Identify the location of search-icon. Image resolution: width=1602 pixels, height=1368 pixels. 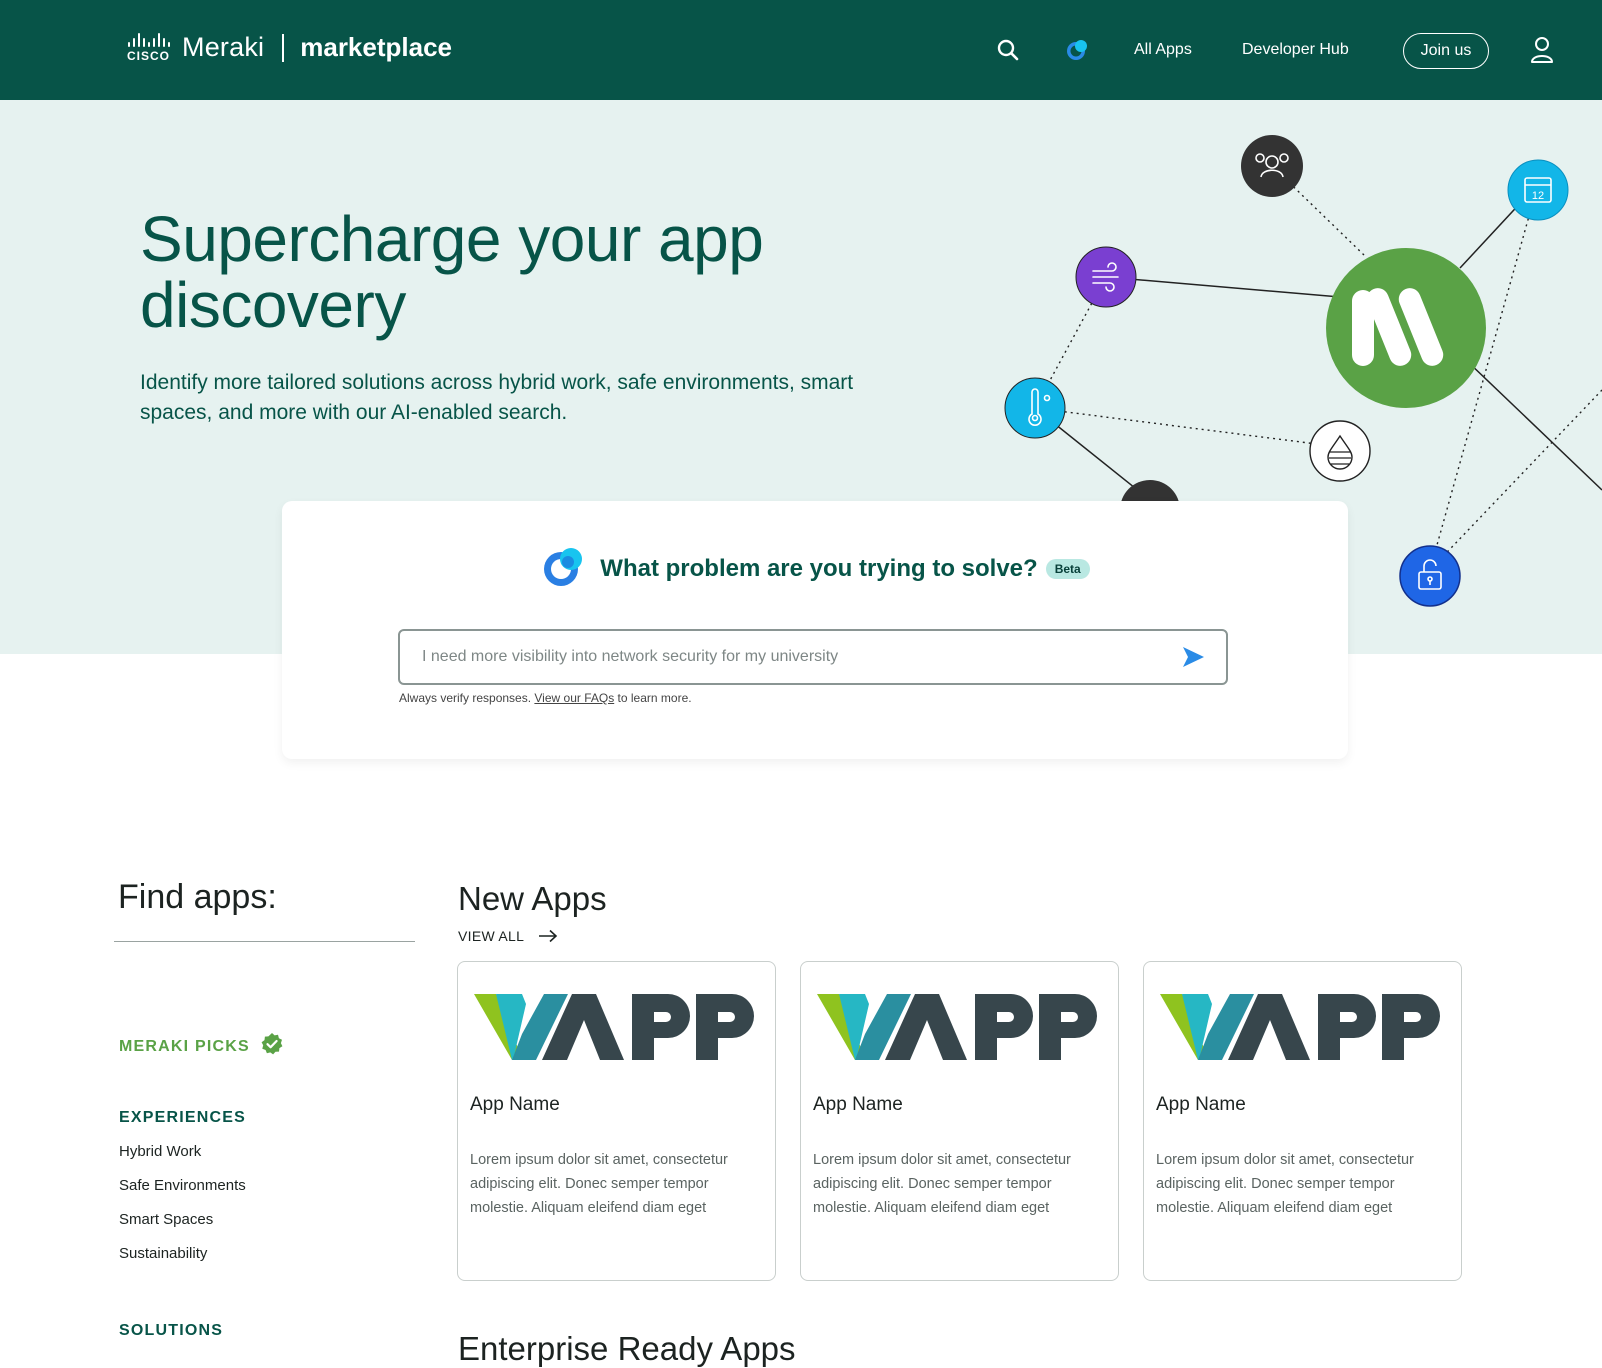
(1008, 50).